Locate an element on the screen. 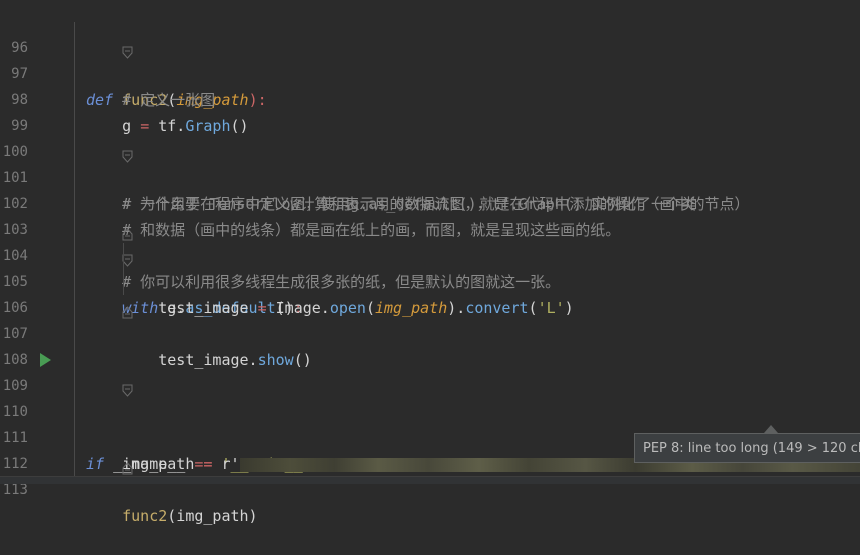 The image size is (860, 555). code-content: func2(img_path) is located at coordinates (172, 516).